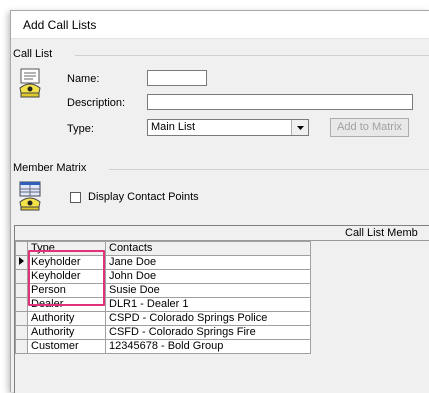 This screenshot has width=429, height=393. I want to click on column-header-type: Type, so click(66, 248).